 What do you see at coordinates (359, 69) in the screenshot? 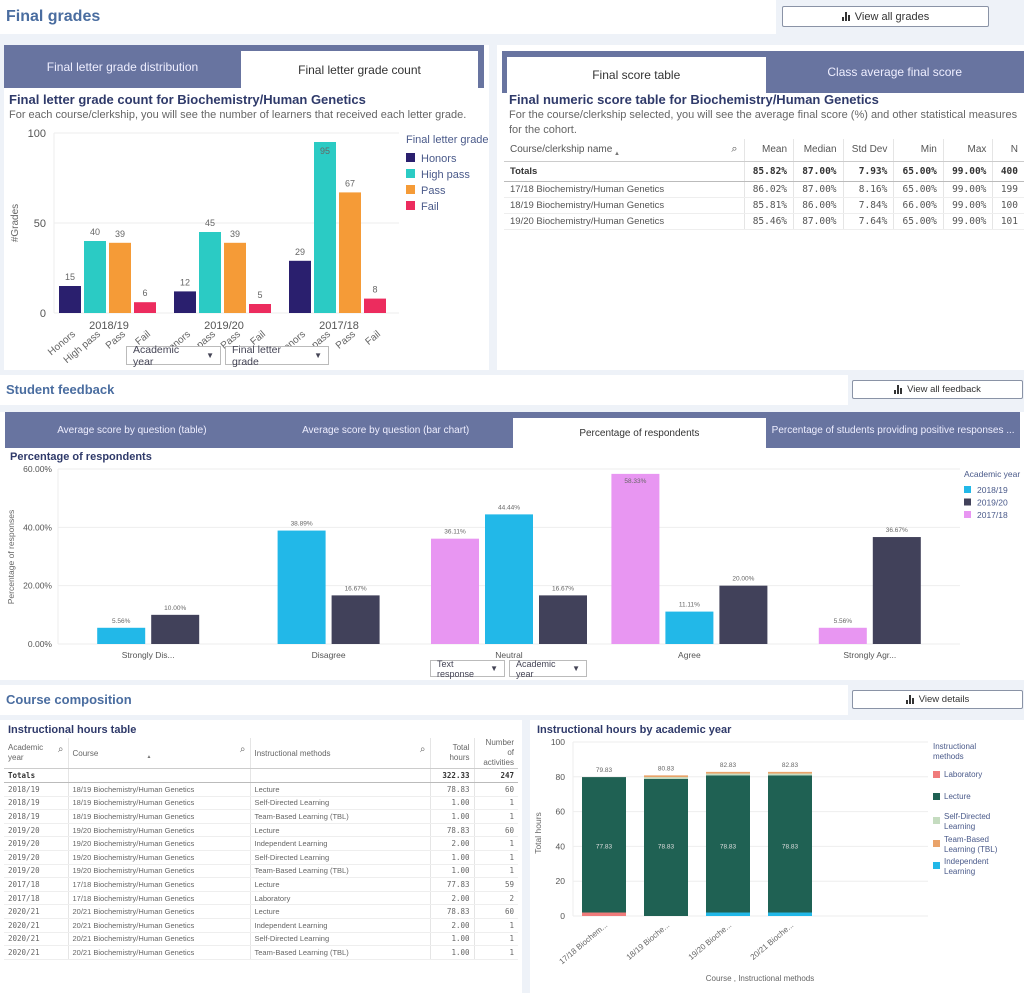
I see `tab-letter-grade-count: Final letter grade count` at bounding box center [359, 69].